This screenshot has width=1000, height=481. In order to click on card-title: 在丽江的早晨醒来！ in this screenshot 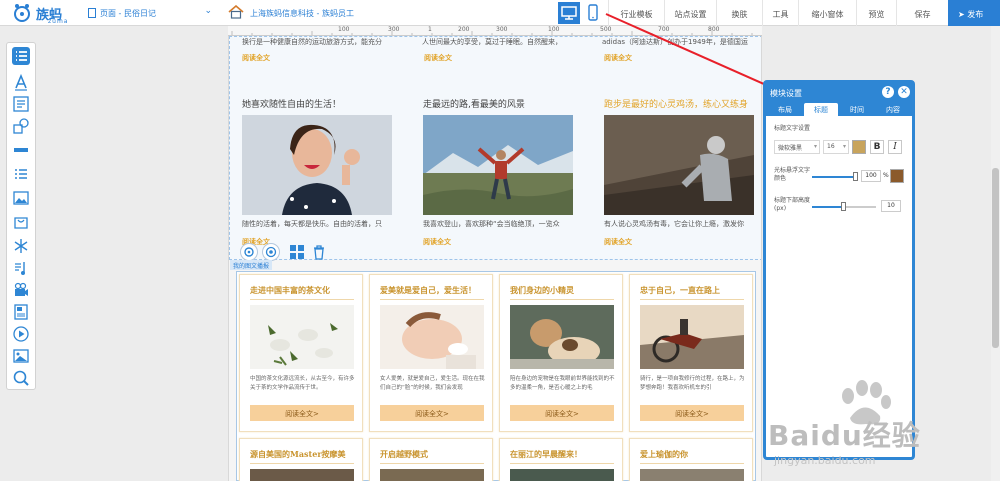, I will do `click(546, 454)`.